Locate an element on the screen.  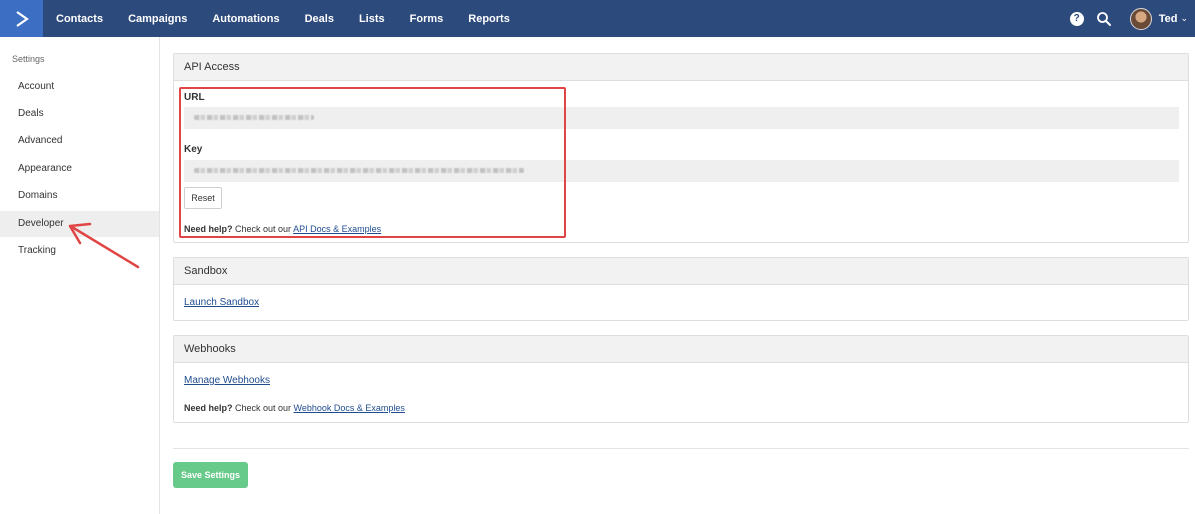
nav-forms: Forms is located at coordinates (427, 19).